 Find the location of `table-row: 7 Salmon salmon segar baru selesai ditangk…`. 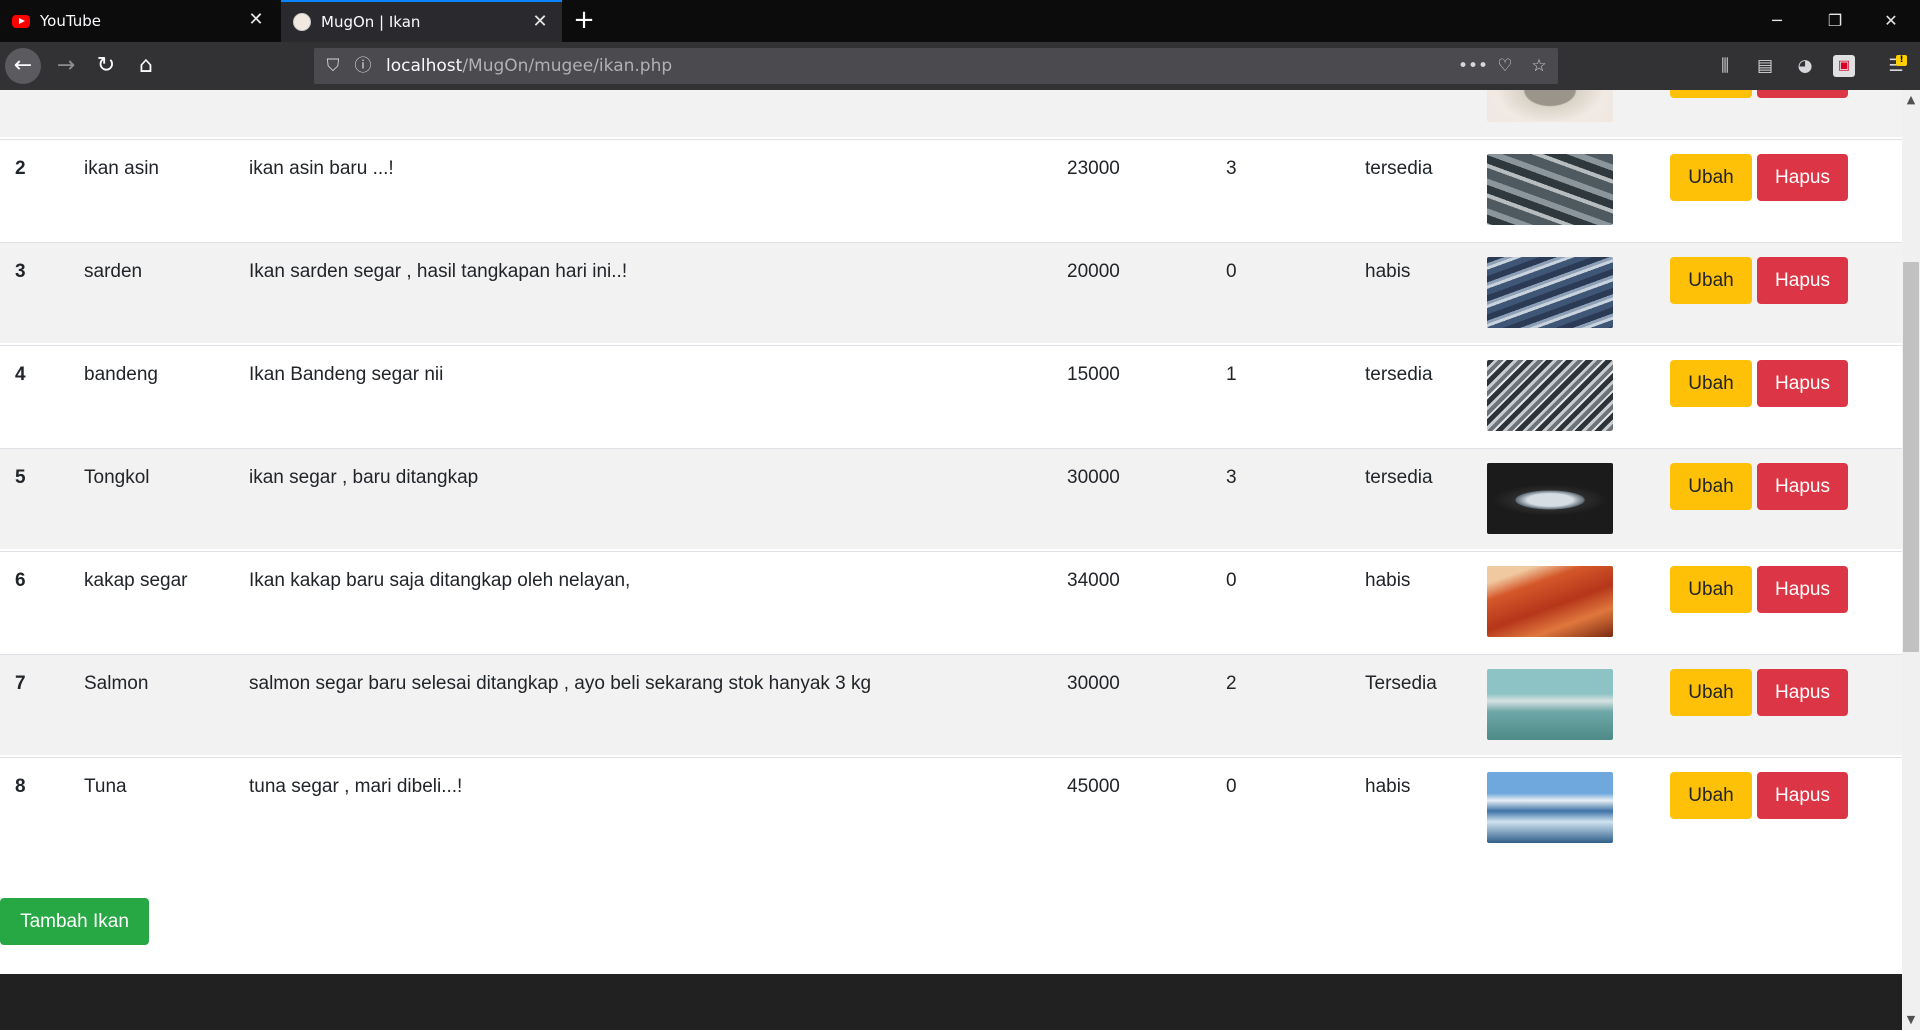

table-row: 7 Salmon salmon segar baru selesai ditangk… is located at coordinates (951, 704).